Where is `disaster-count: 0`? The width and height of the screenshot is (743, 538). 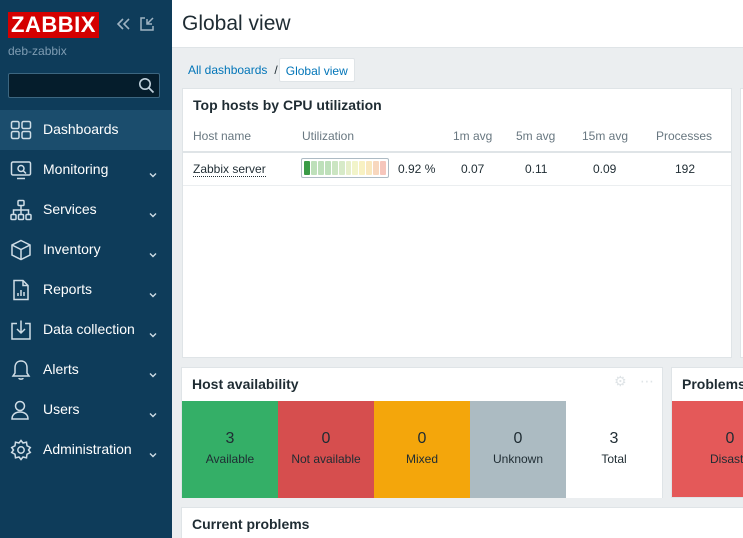 disaster-count: 0 is located at coordinates (730, 438).